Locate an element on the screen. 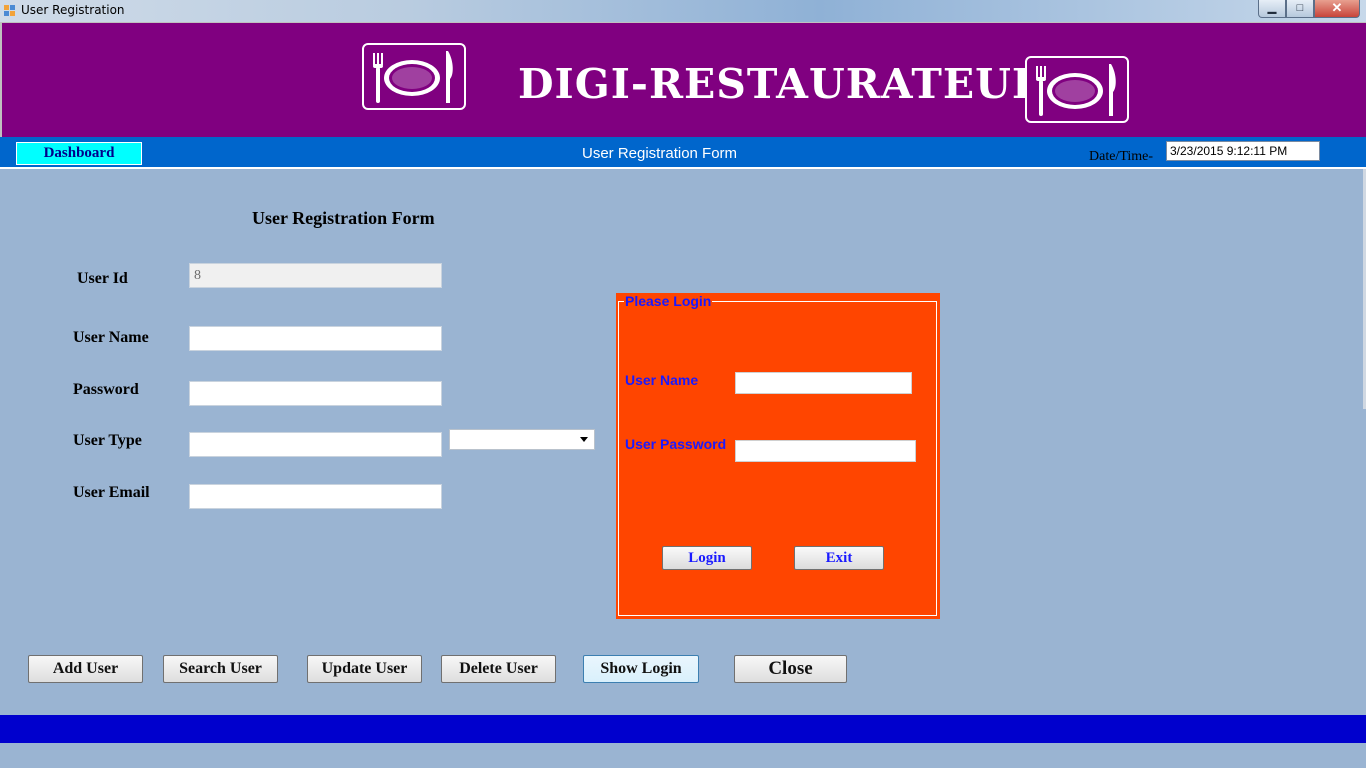 The height and width of the screenshot is (768, 1366). minimize-button: ▁ is located at coordinates (1272, 9).